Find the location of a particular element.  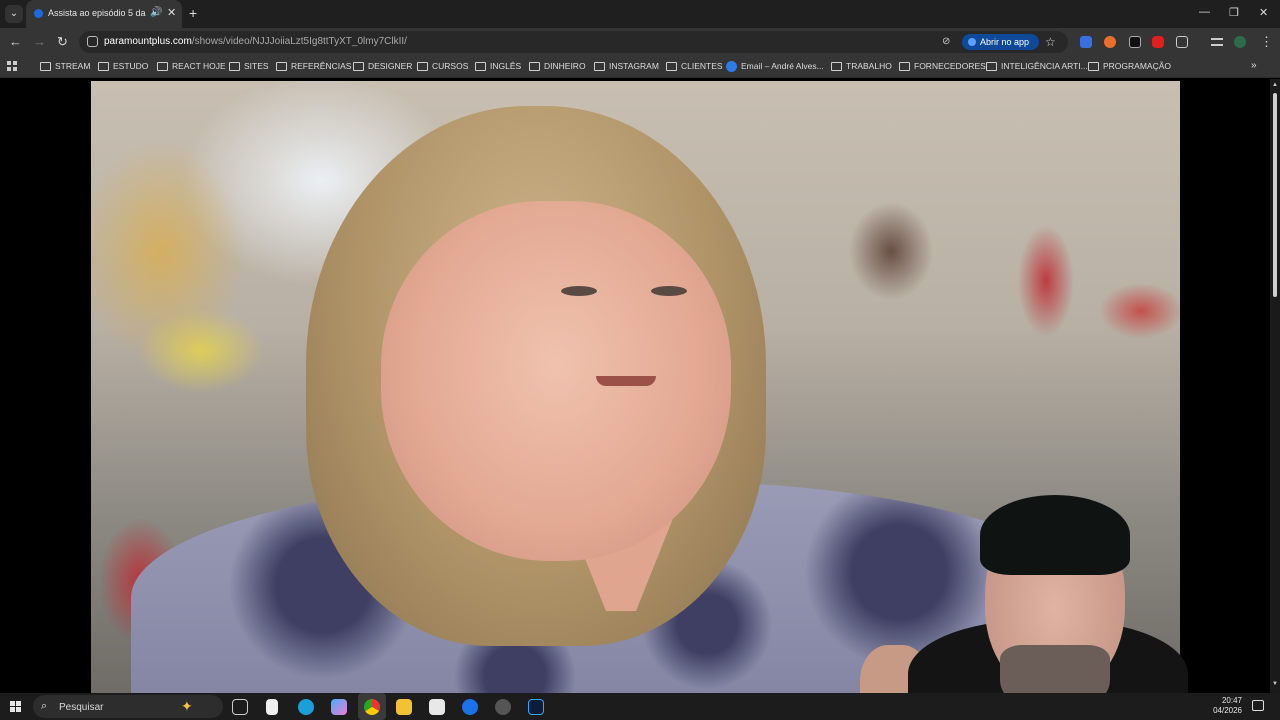

bookmark-folder-designer: DESIGNER is located at coordinates (382, 67).